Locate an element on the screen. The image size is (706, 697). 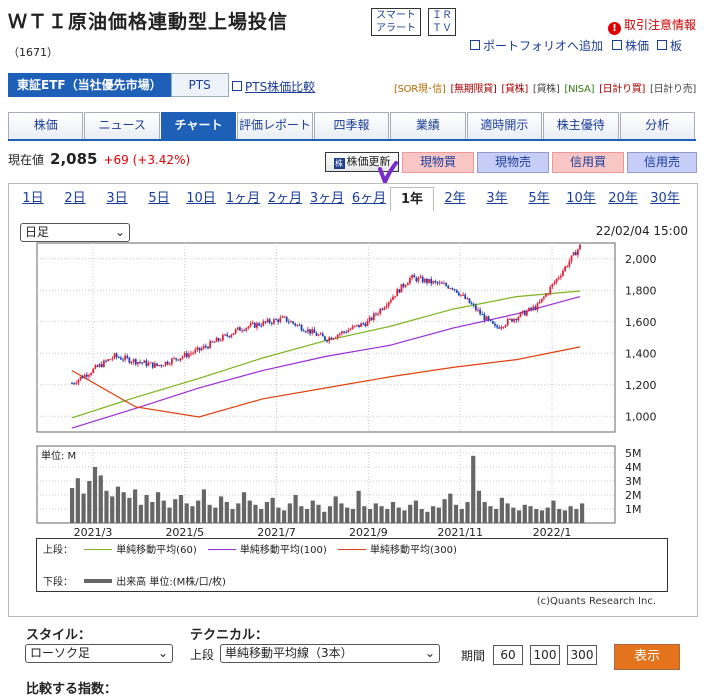
period-input-1: 60 is located at coordinates (508, 655).